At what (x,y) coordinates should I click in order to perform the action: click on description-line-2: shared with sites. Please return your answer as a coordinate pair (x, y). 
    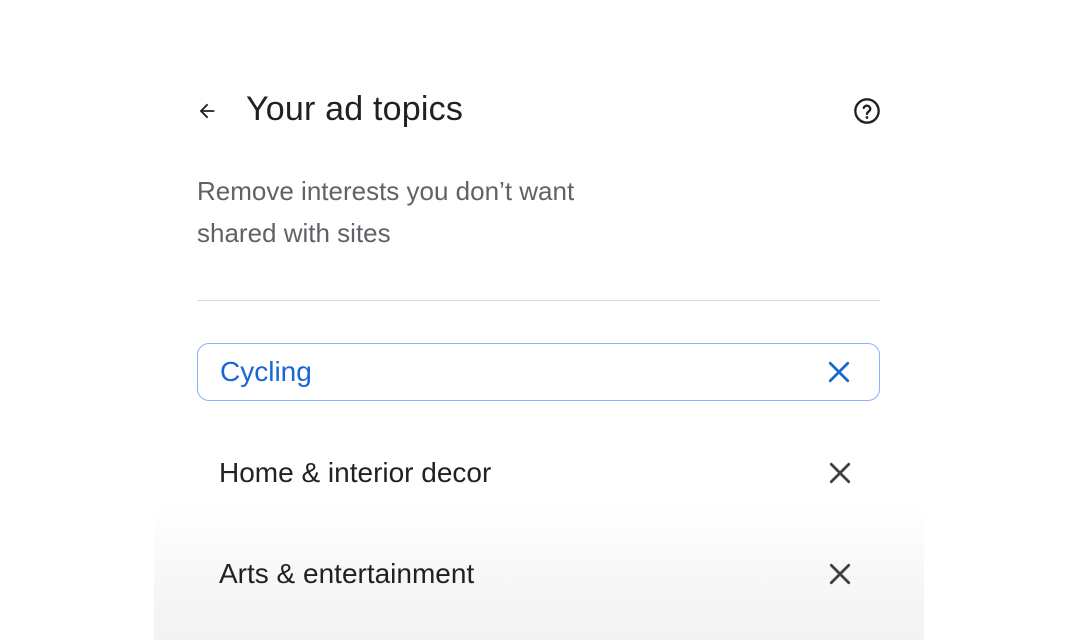
    Looking at the image, I should click on (294, 233).